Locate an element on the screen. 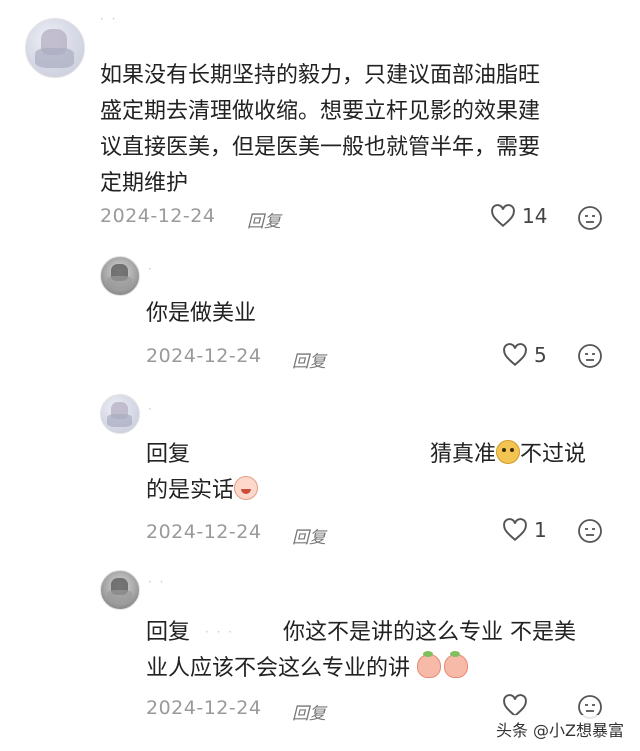  comment-text-line: 如果没有长期坚持的毅力，只建议面部油脂旺 is located at coordinates (320, 75).